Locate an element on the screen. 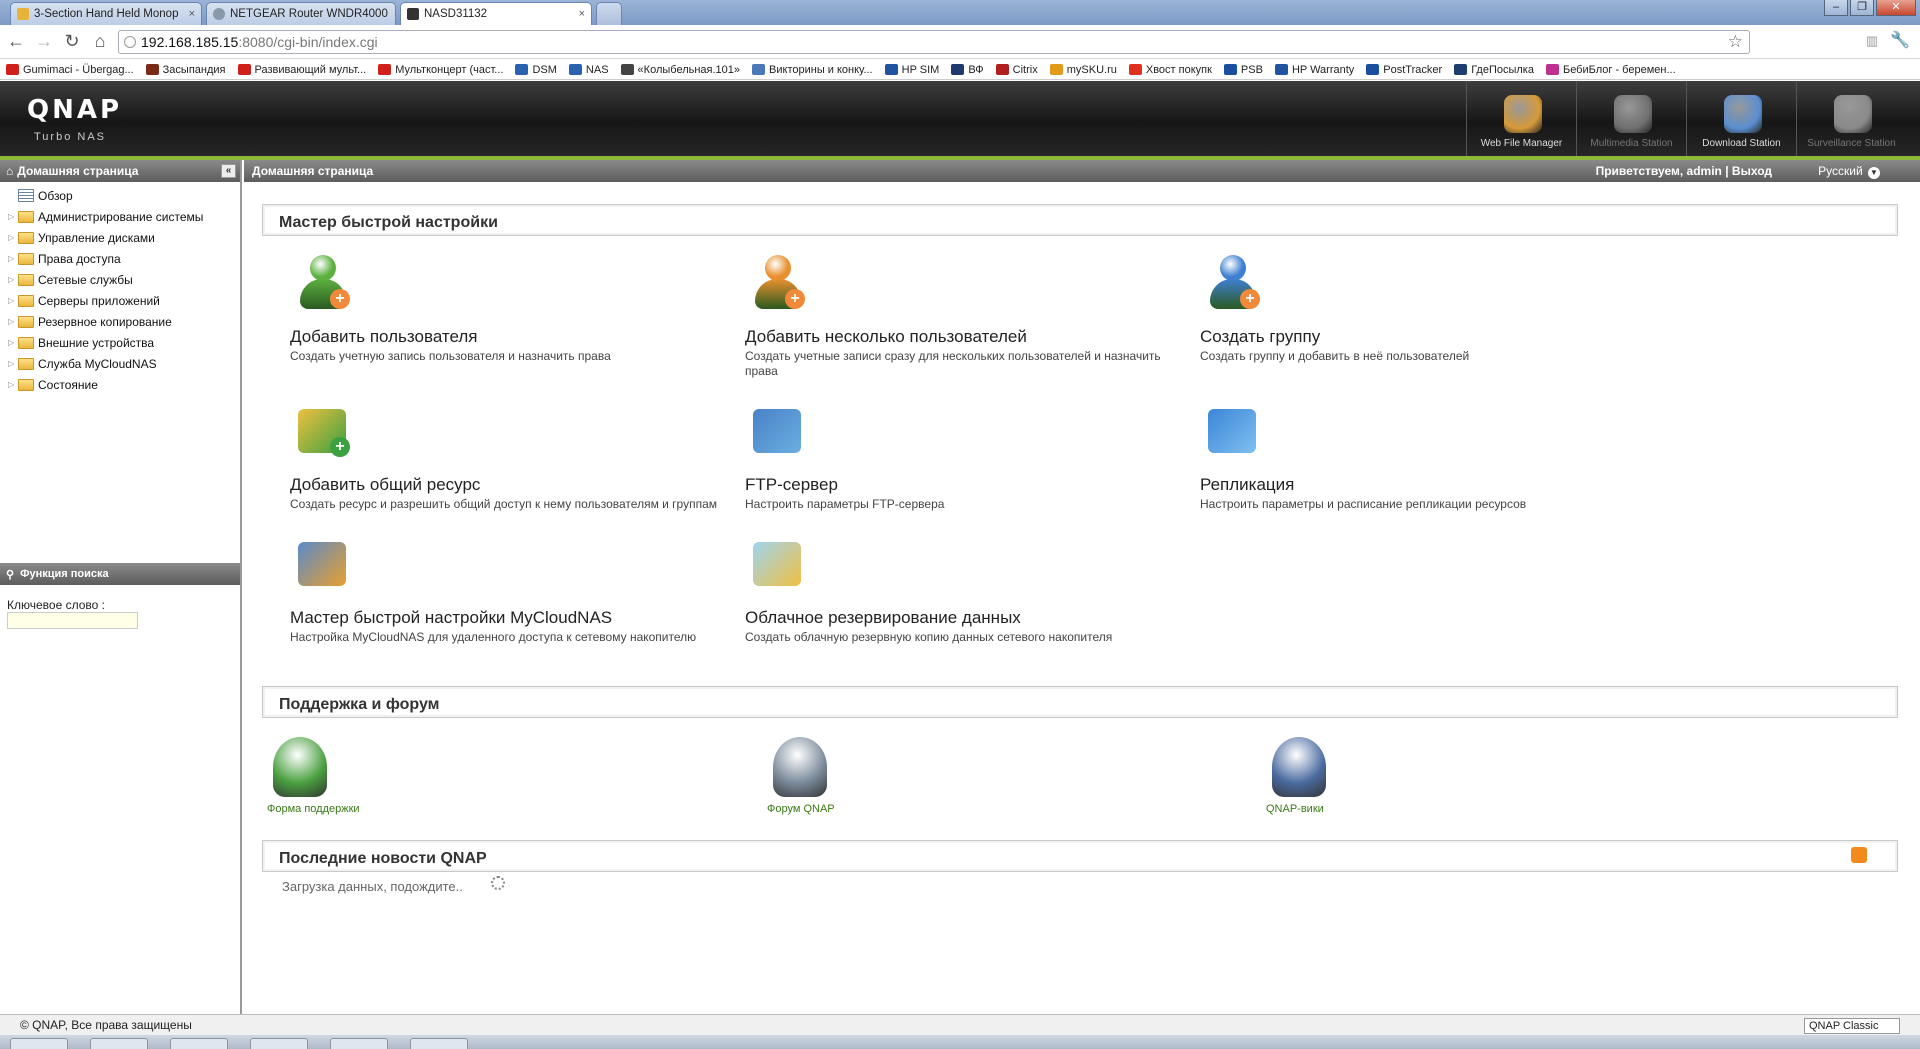  tab-title: 3-Section Hand Held Monop is located at coordinates (106, 14).